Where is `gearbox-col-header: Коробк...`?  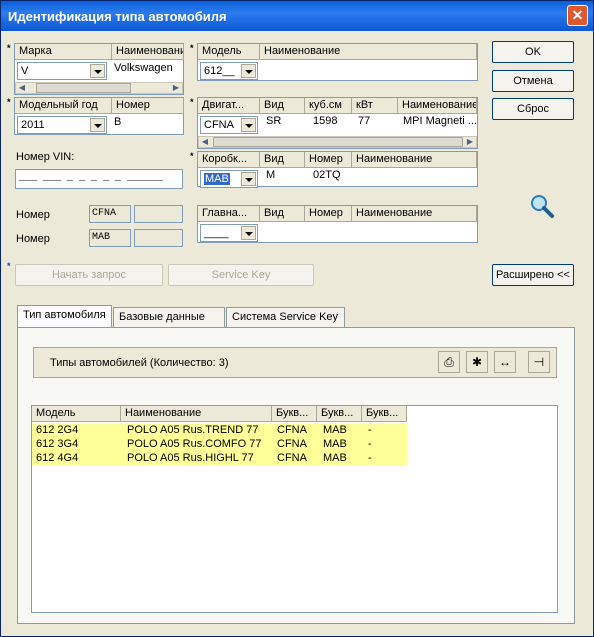 gearbox-col-header: Коробк... is located at coordinates (229, 160).